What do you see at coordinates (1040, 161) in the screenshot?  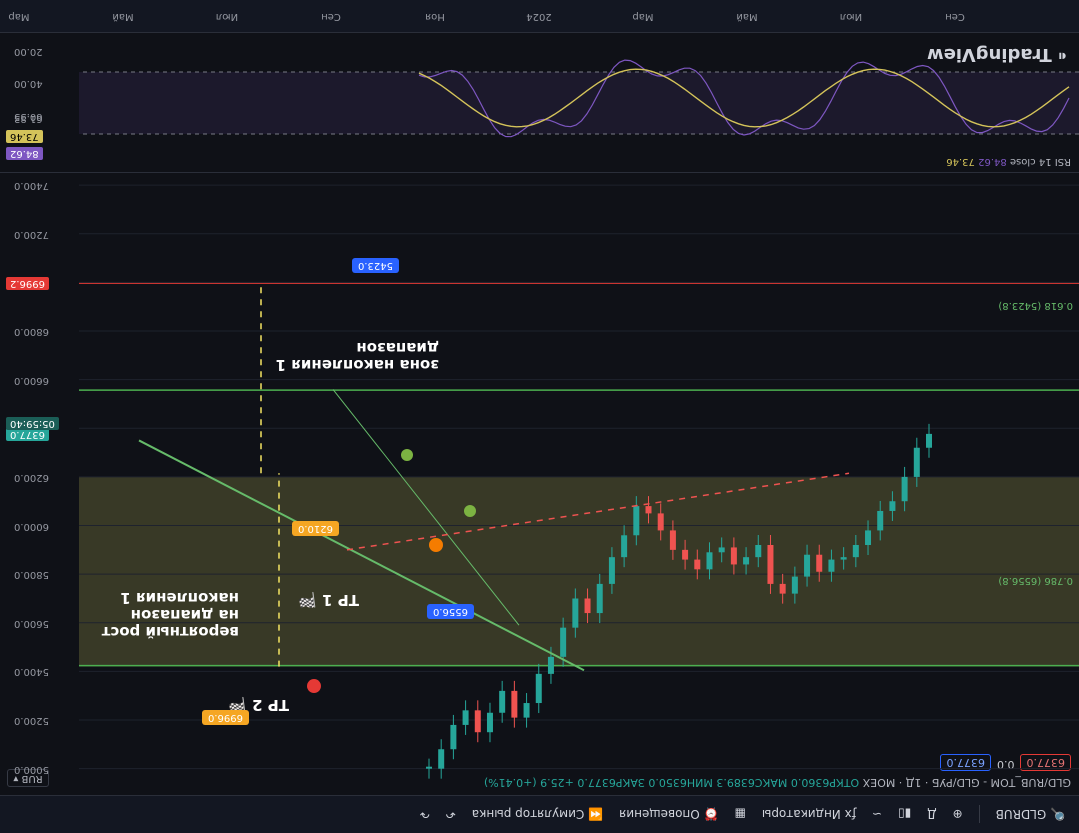 I see `rsi-title: RSI 14 close` at bounding box center [1040, 161].